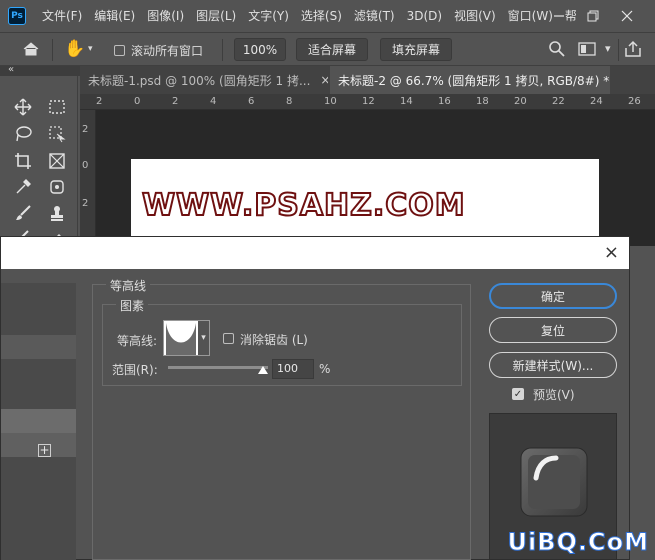 This screenshot has height=560, width=655. Describe the element at coordinates (474, 80) in the screenshot. I see `tab-label: 未标题-2 @ 66.7% (圆角矩形 1 拷贝, RGB/8#) *` at that location.